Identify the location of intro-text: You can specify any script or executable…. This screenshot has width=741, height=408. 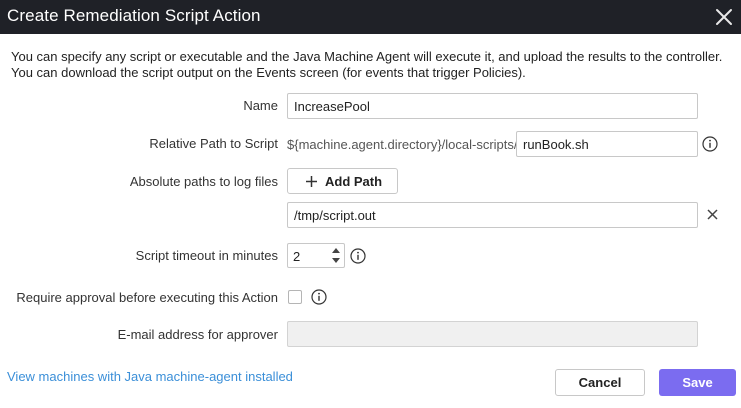
(367, 64).